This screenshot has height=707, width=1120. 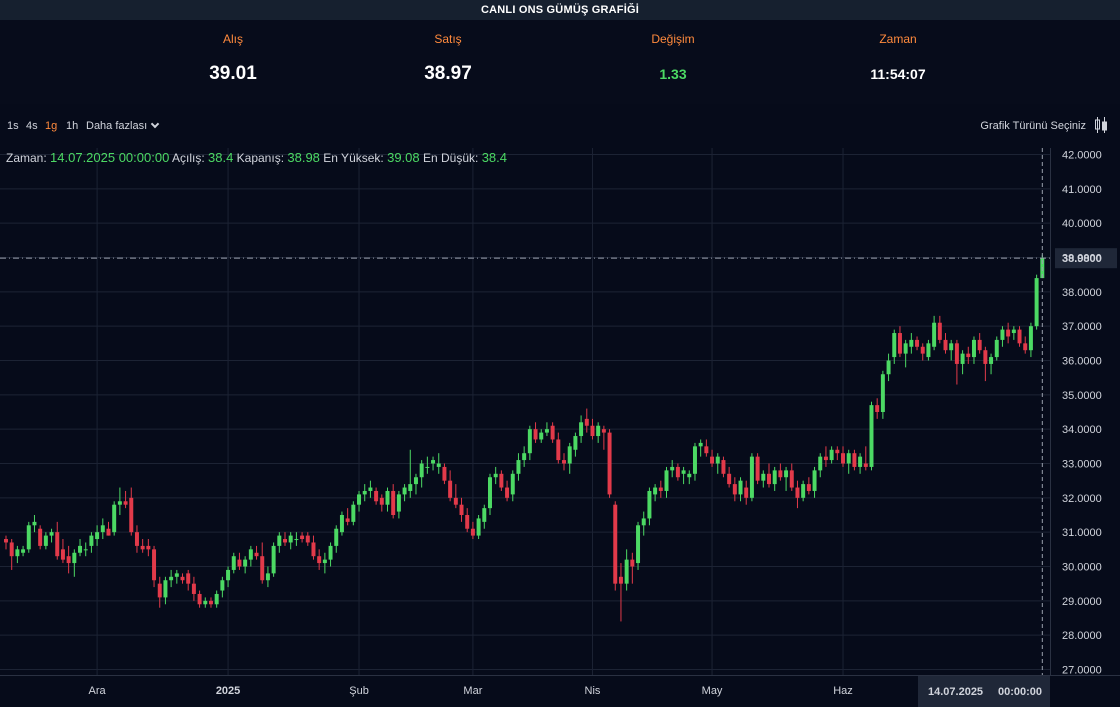 I want to click on chevron-down-icon, so click(x=155, y=124).